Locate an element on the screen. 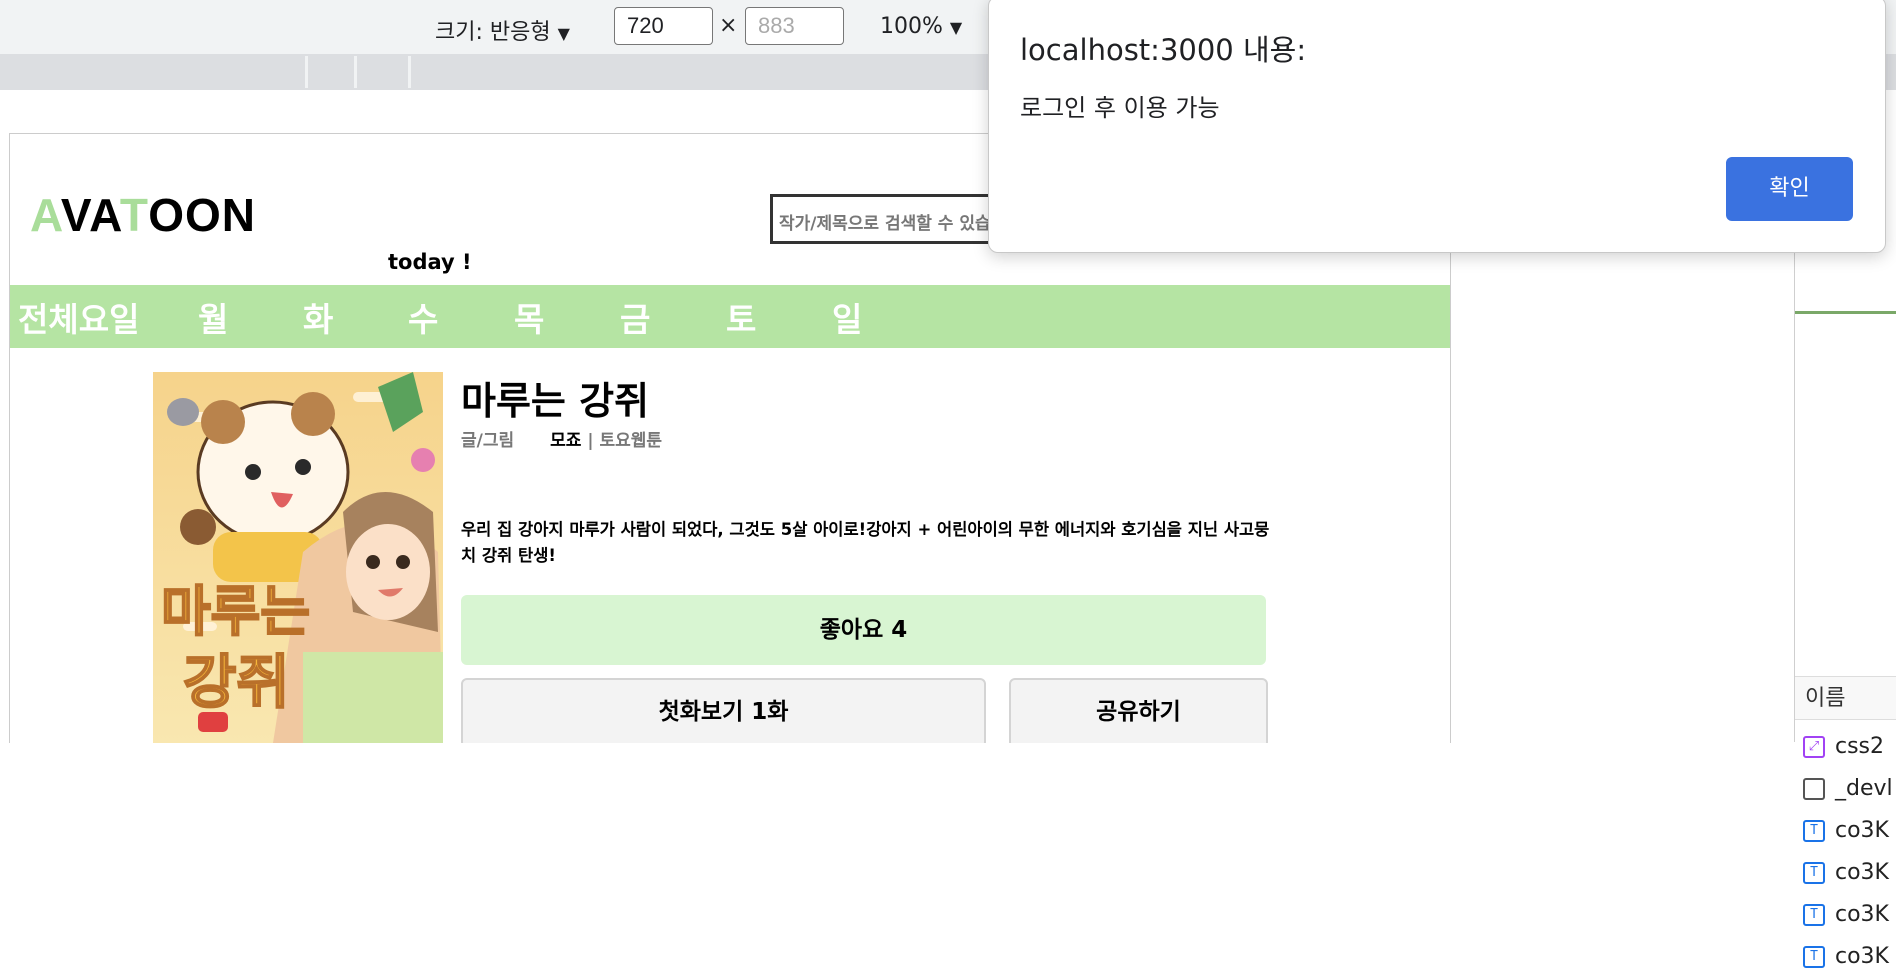 This screenshot has width=1896, height=969. size-label: 크기: 반응형 is located at coordinates (493, 32).